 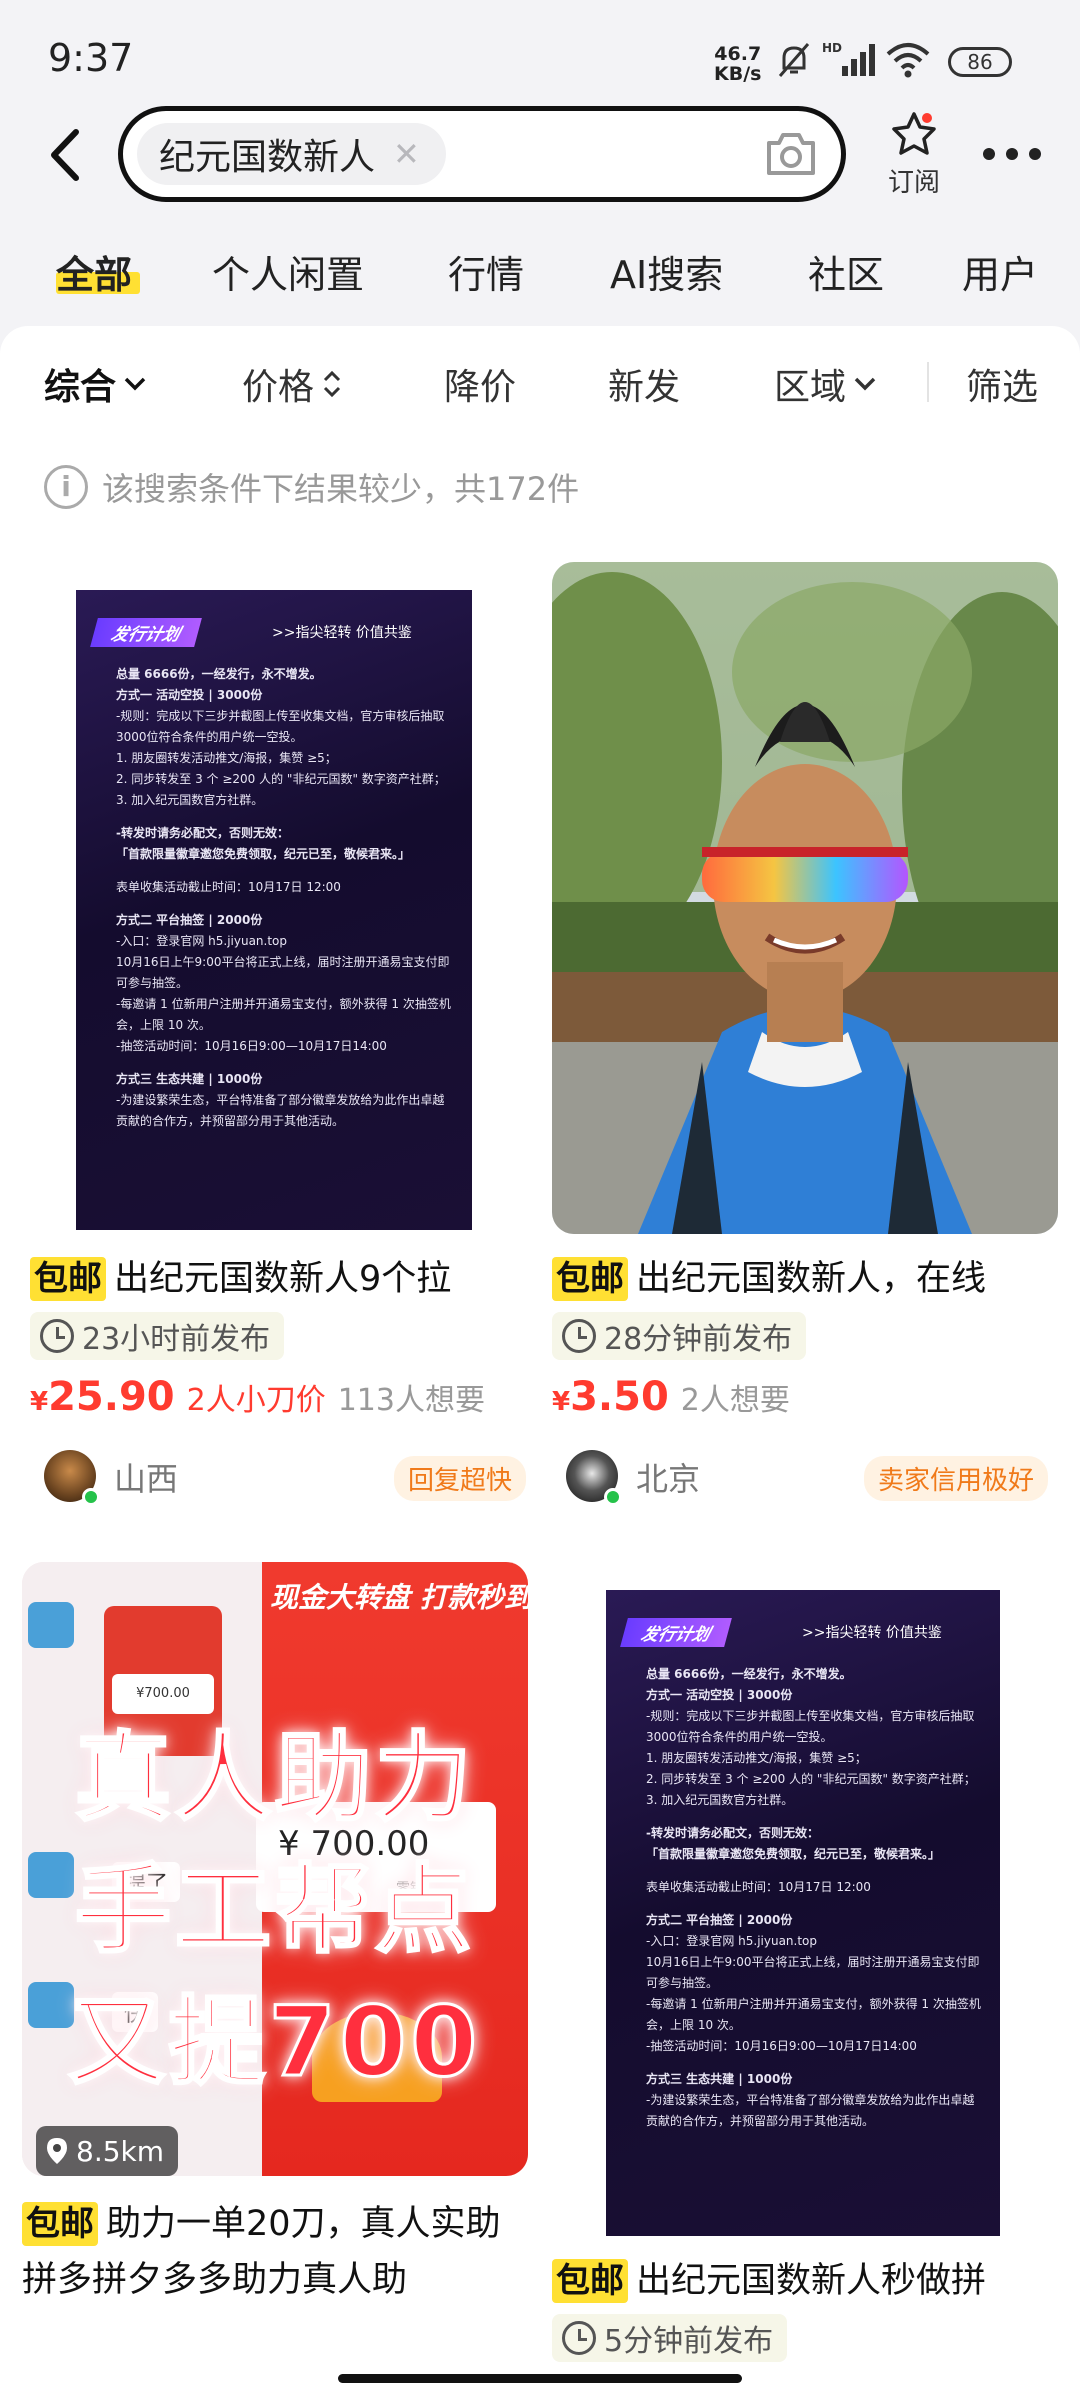 I want to click on post-time-text: 28分钟前发布, so click(x=698, y=1339).